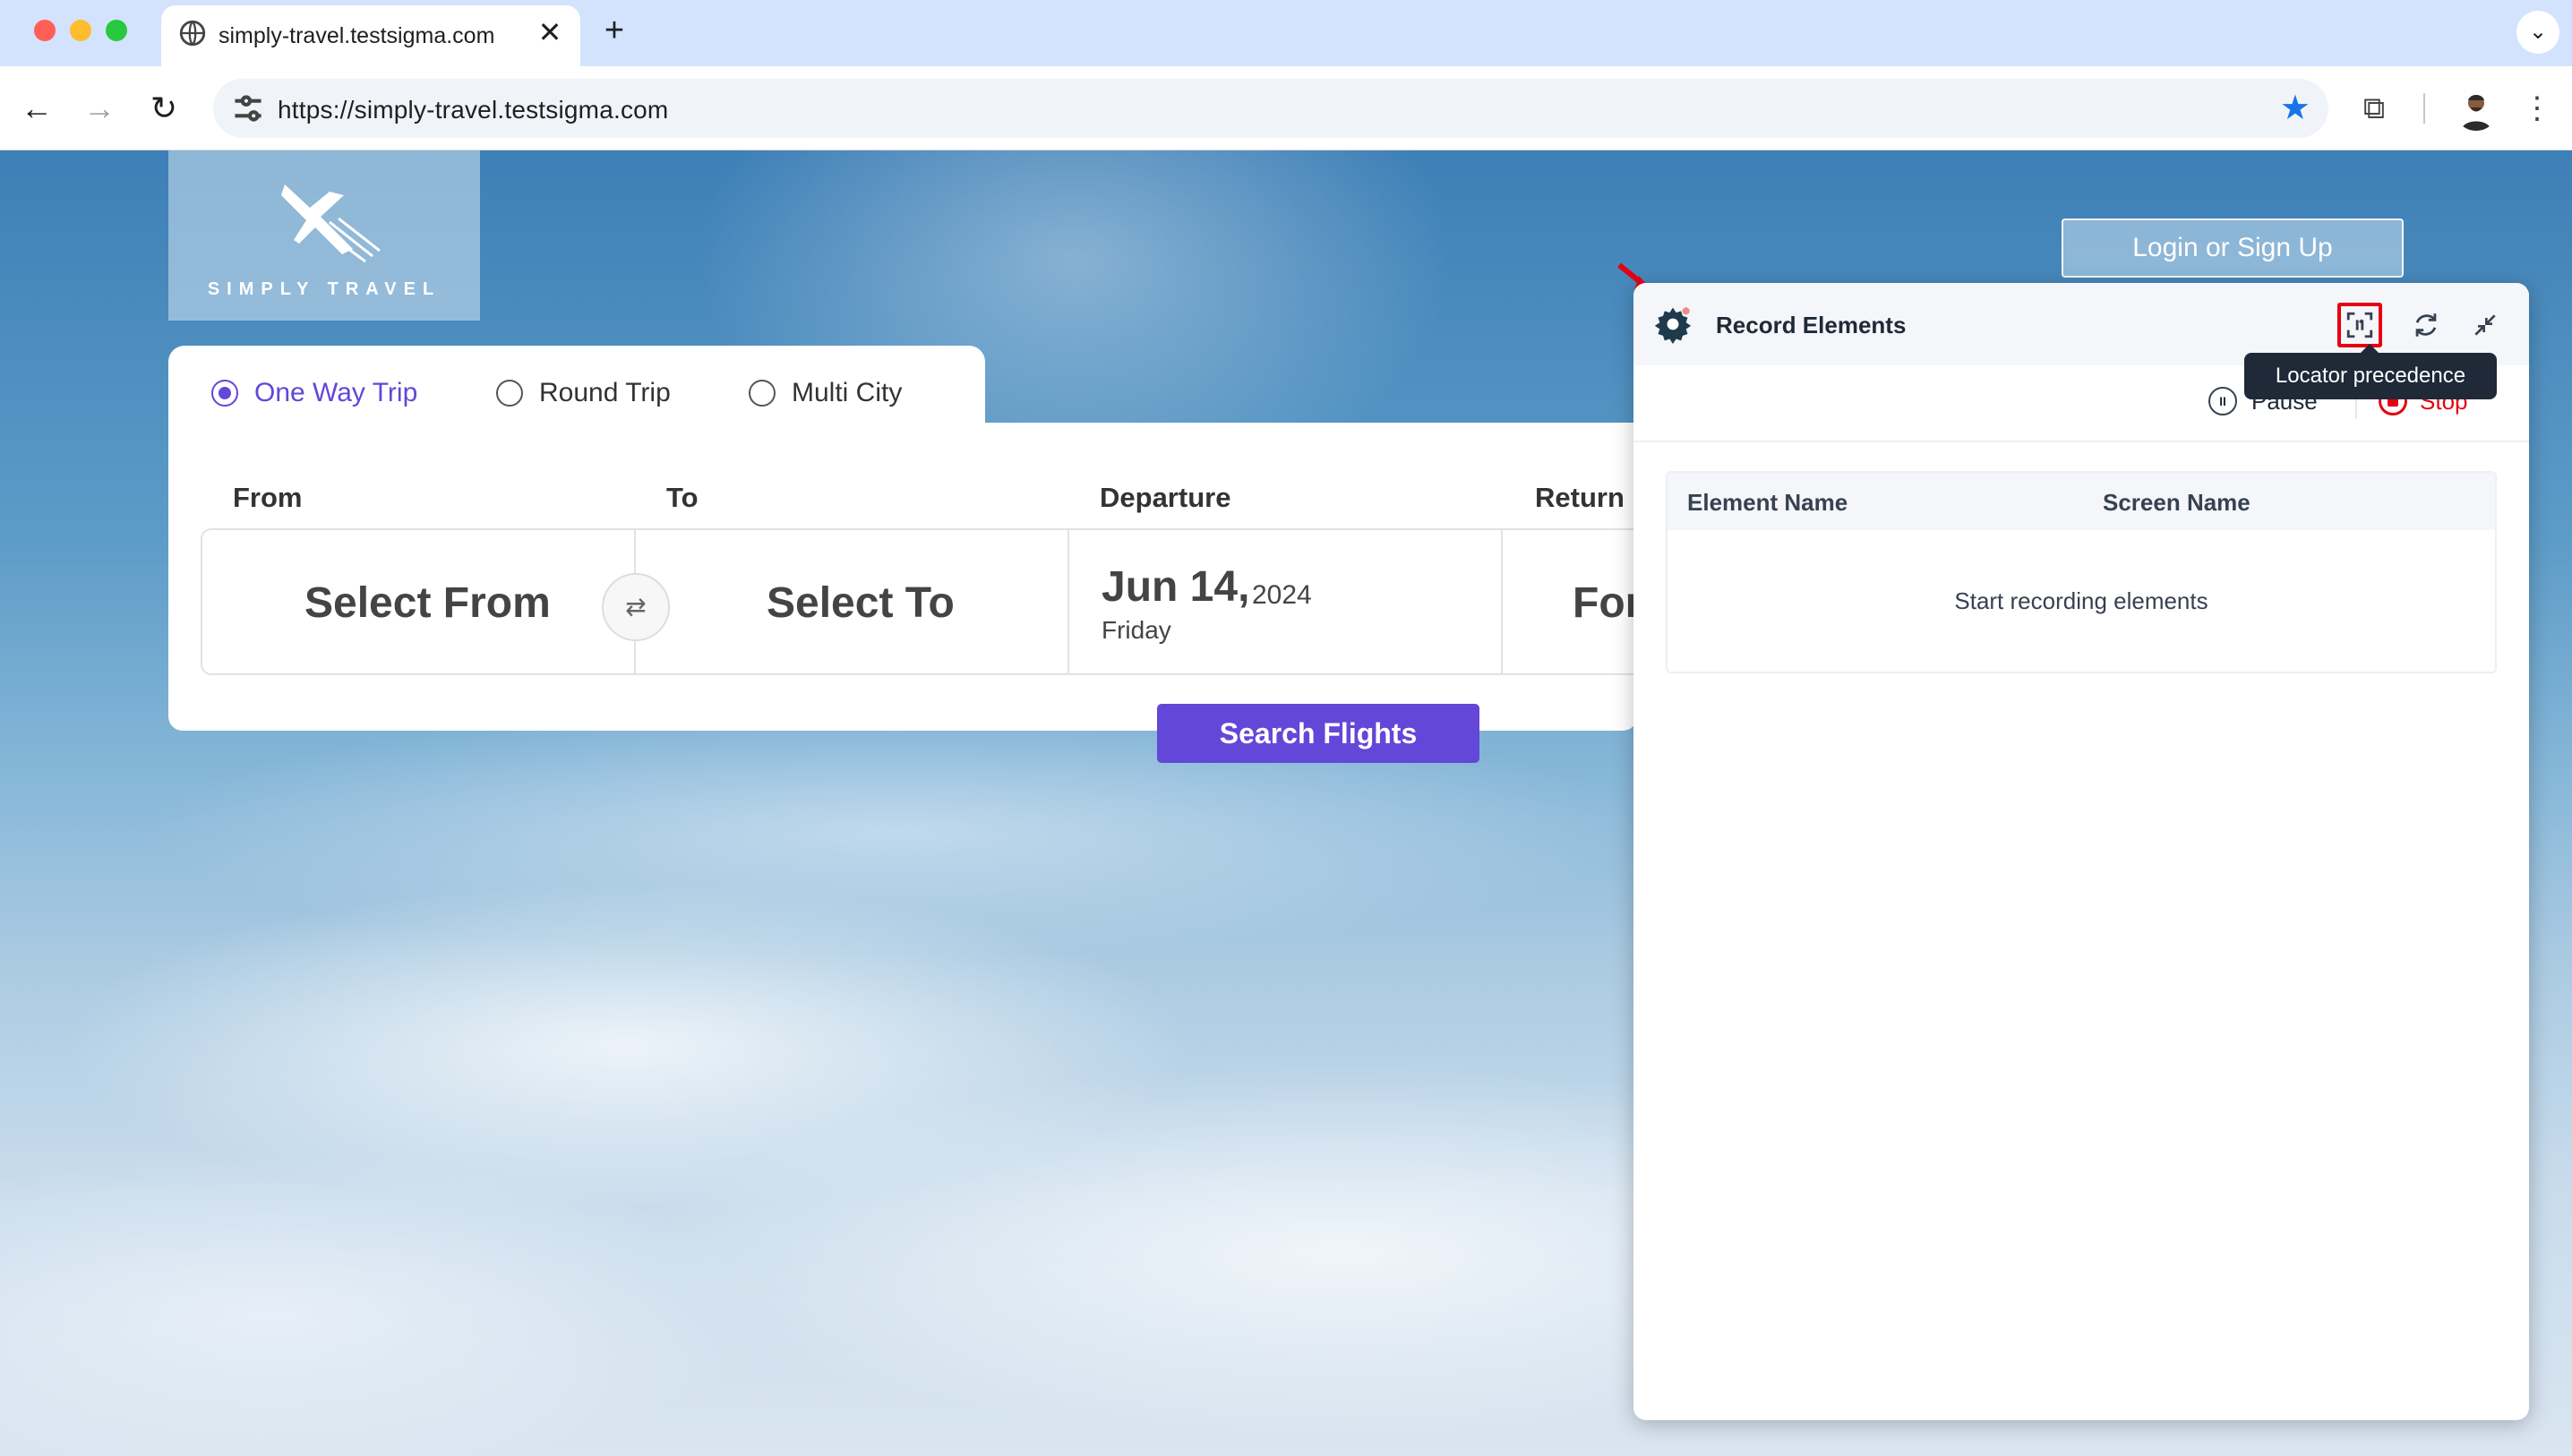  What do you see at coordinates (2424, 108) in the screenshot?
I see `toolbar-divider` at bounding box center [2424, 108].